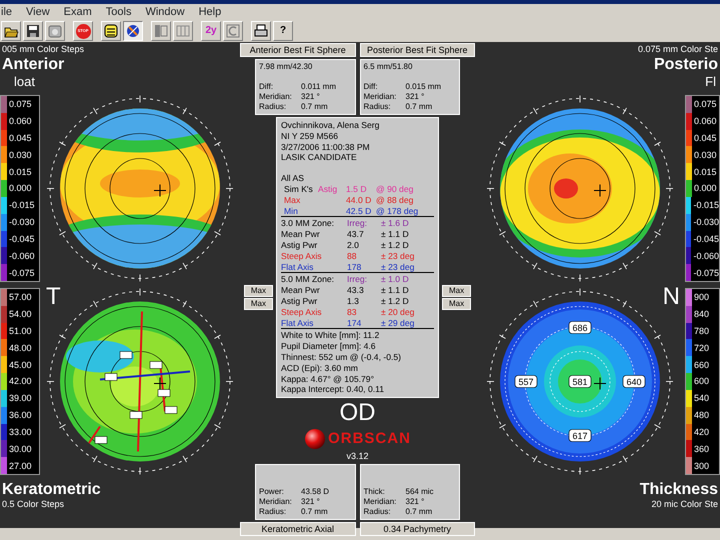 This screenshot has height=540, width=720. Describe the element at coordinates (210, 12) in the screenshot. I see `menu-item: Help` at that location.